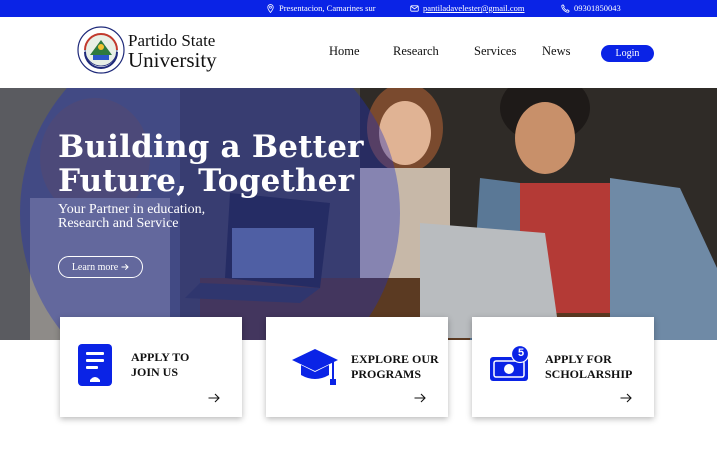 This screenshot has width=717, height=466. I want to click on hero-title: Building a Better Future, Together, so click(211, 164).